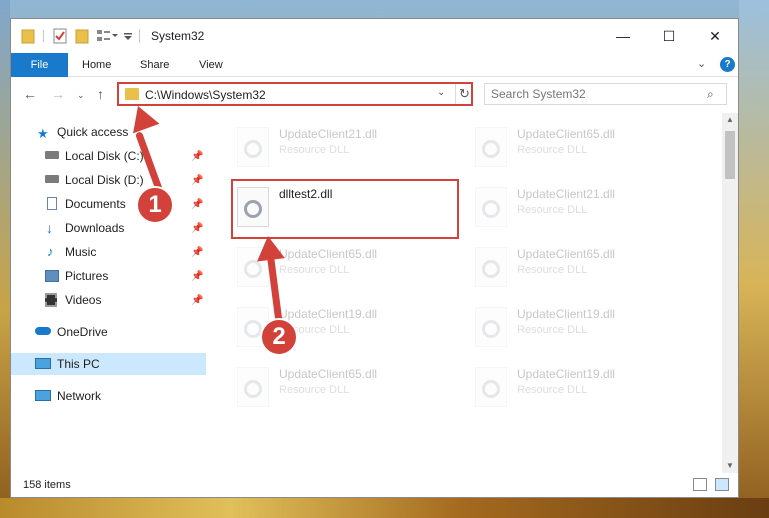  What do you see at coordinates (155, 205) in the screenshot?
I see `step-marker-1: 1` at bounding box center [155, 205].